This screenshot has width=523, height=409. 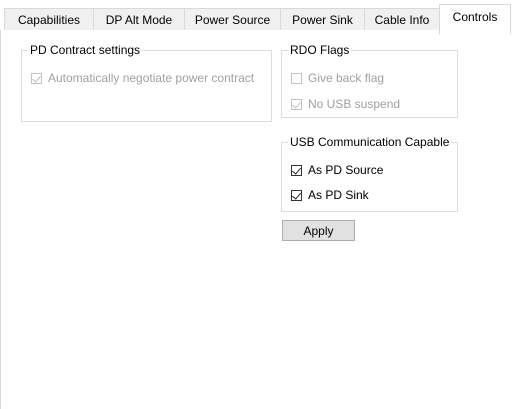 What do you see at coordinates (338, 195) in the screenshot?
I see `as-pd-sink-label: As PD Sink` at bounding box center [338, 195].